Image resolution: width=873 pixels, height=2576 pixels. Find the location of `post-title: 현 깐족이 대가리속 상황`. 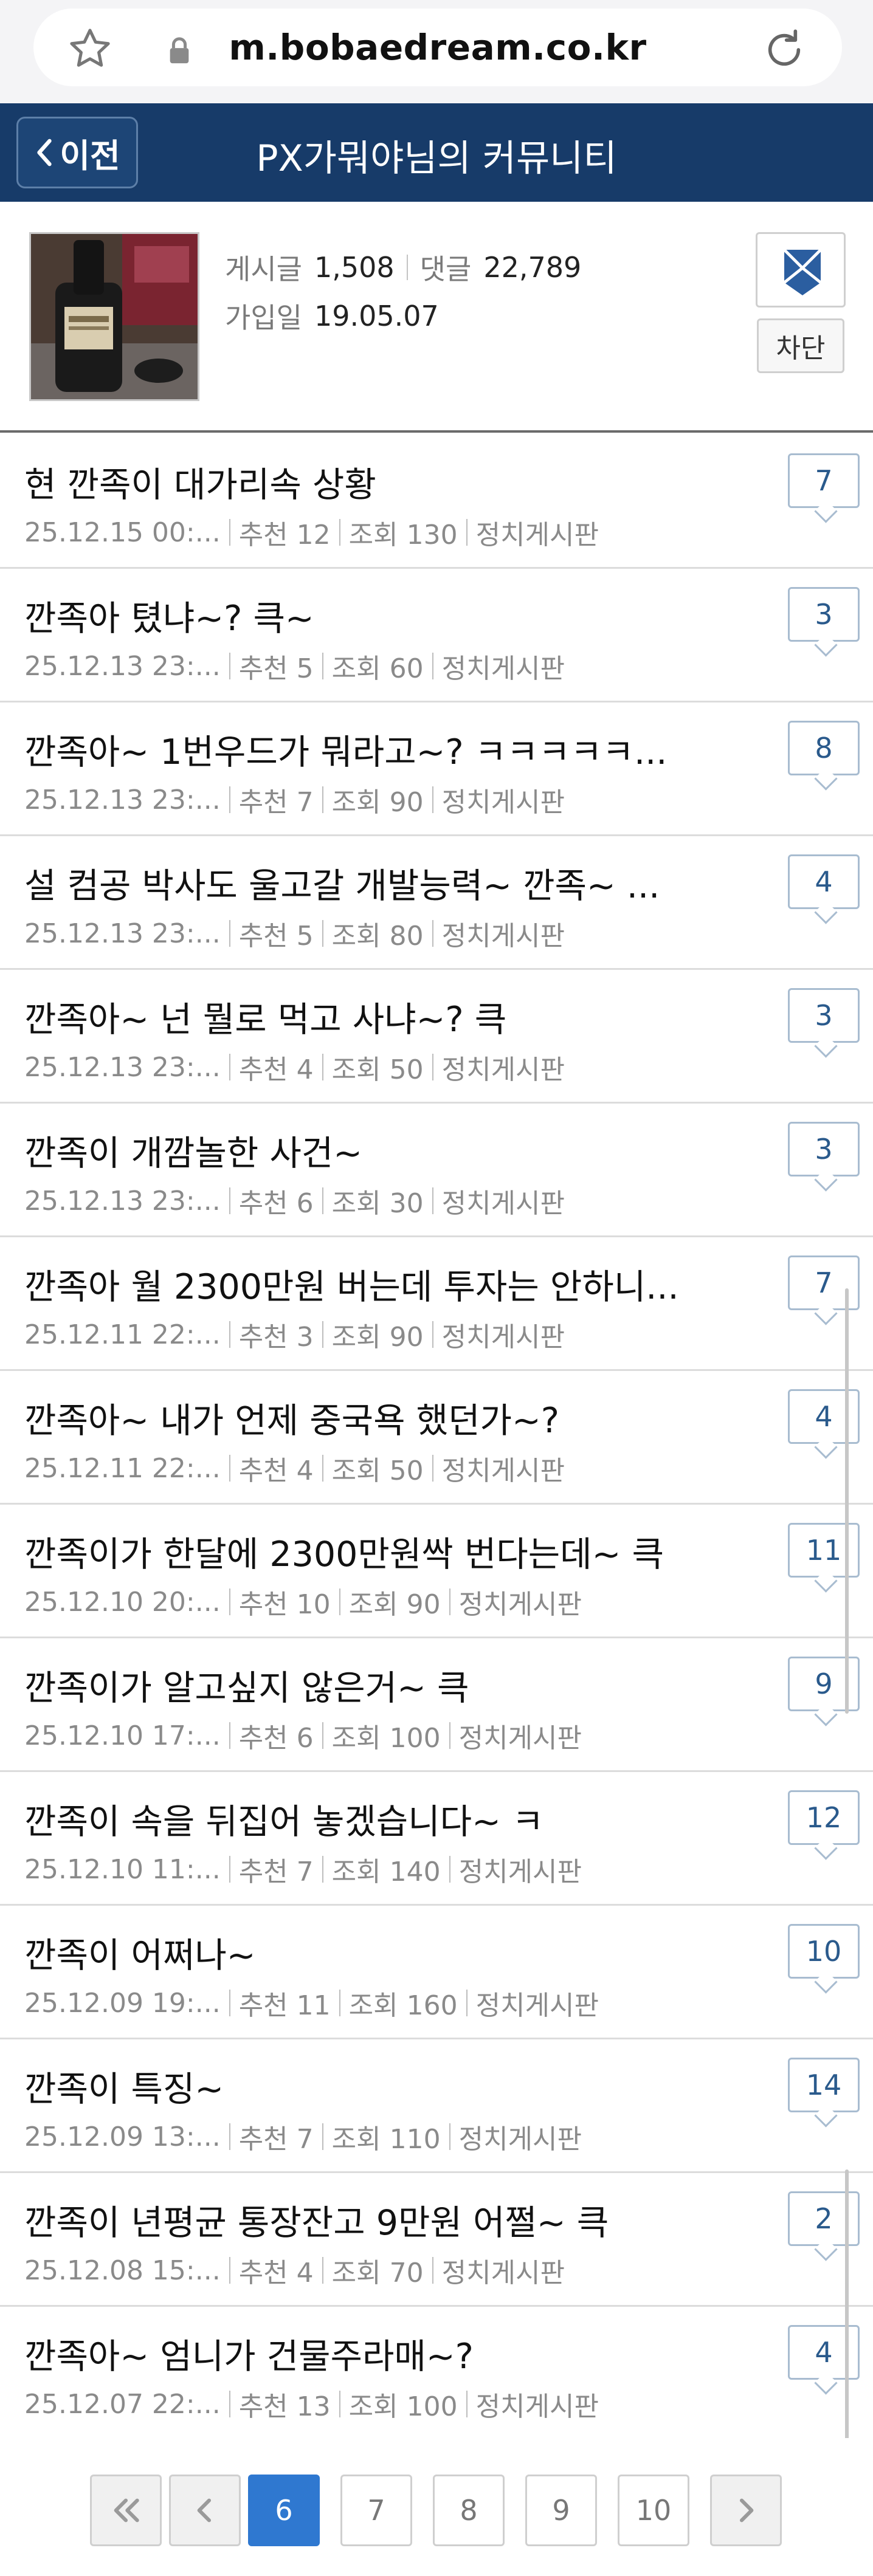

post-title: 현 깐족이 대가리속 상황 is located at coordinates (362, 482).